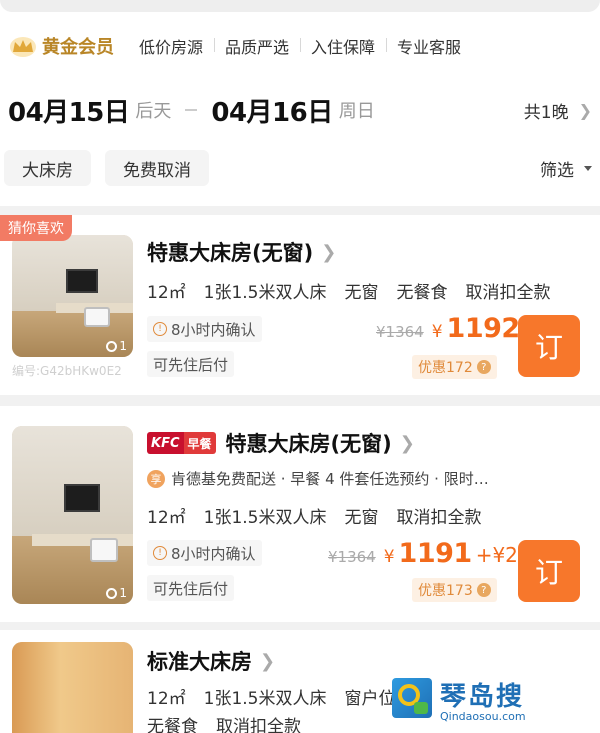 Image resolution: width=600 pixels, height=733 pixels. I want to click on room-facilities-line2: 无餐食 取消扣全款, so click(224, 722).